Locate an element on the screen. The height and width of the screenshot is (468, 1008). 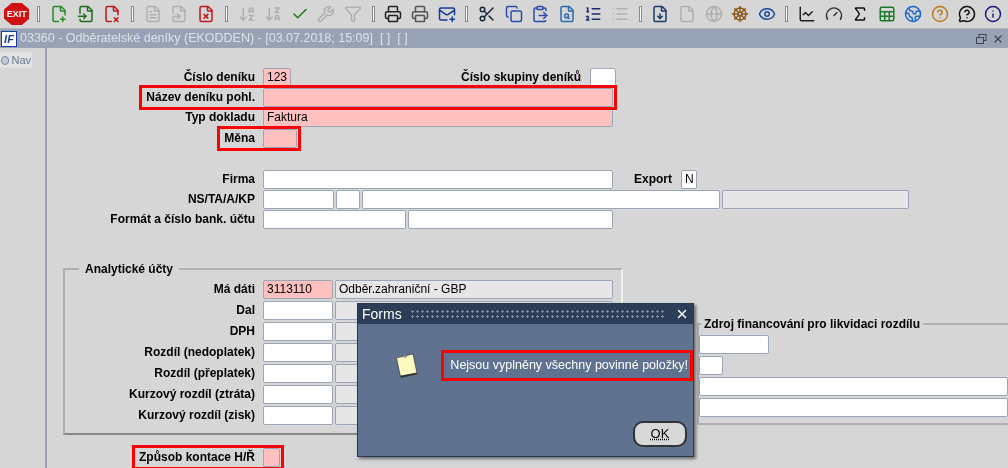
print-preview-icon is located at coordinates (419, 14).